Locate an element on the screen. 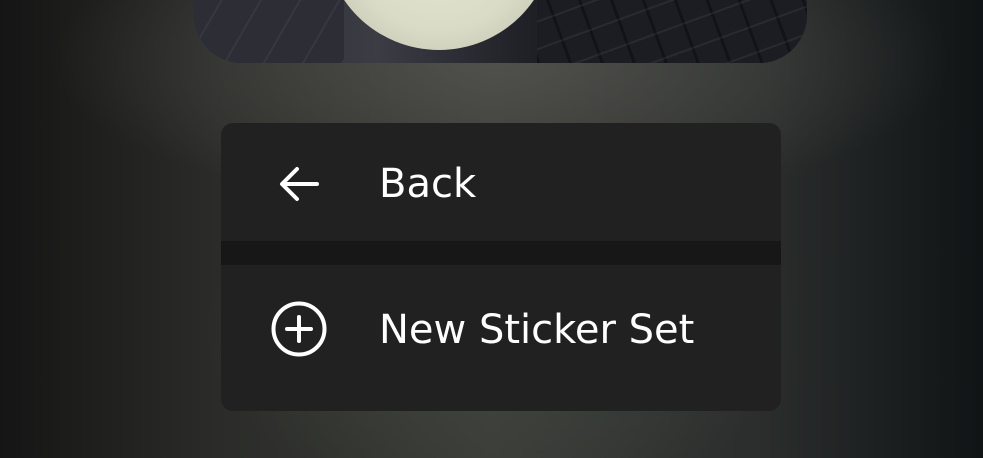  menu-divider is located at coordinates (501, 253).